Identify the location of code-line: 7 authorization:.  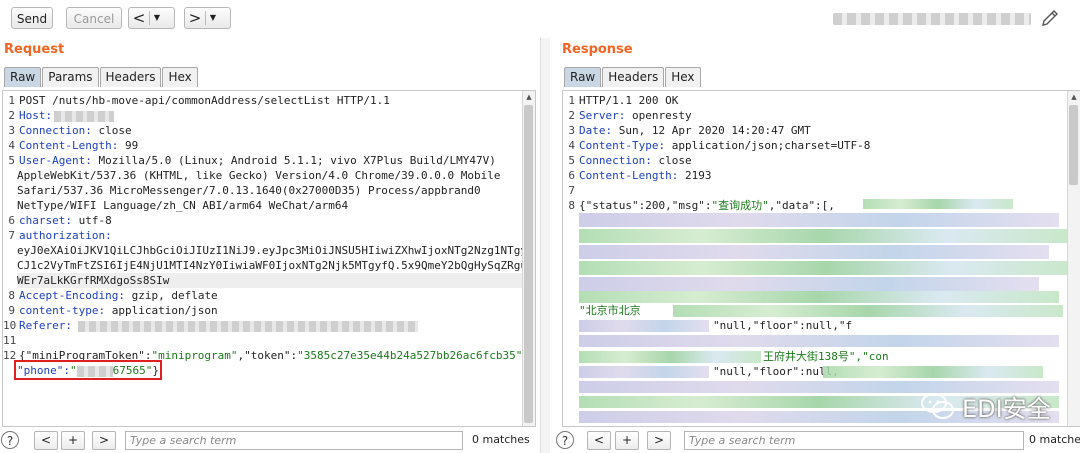
(60, 235).